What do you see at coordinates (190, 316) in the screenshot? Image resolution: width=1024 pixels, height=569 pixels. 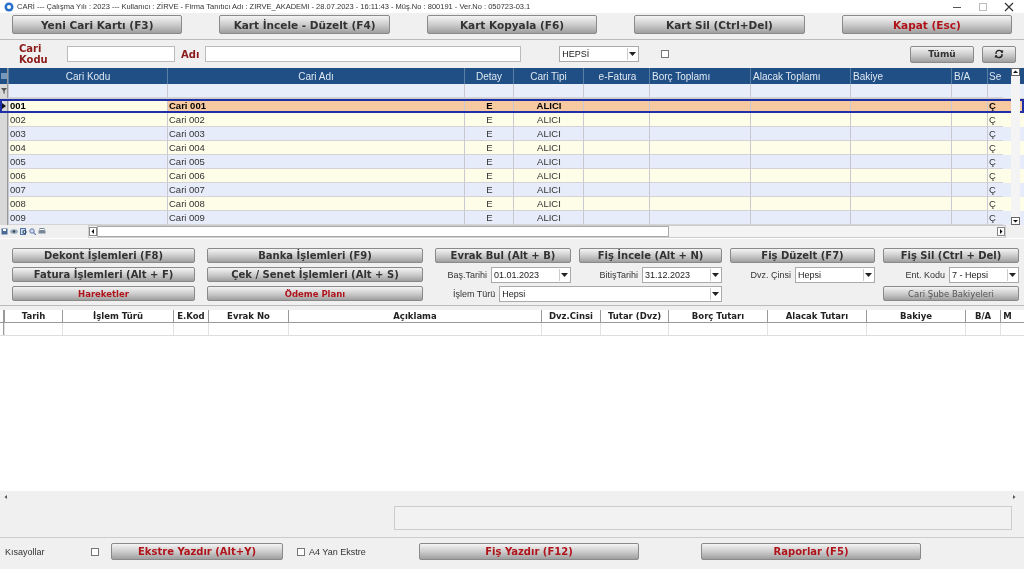 I see `column-header: E.Kod` at bounding box center [190, 316].